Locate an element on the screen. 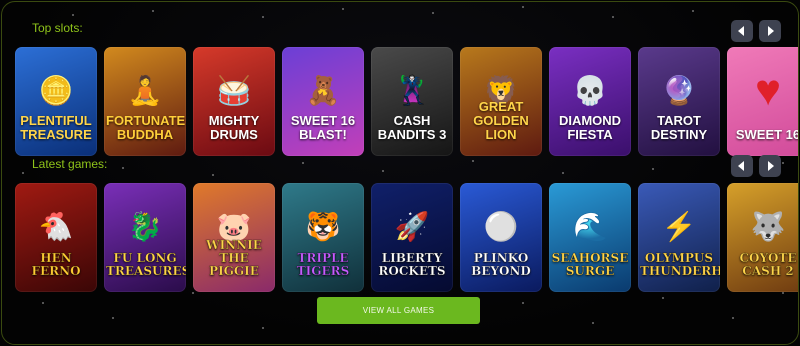 The height and width of the screenshot is (346, 800). game-title: WINNIE THE PIGGIE is located at coordinates (234, 258).